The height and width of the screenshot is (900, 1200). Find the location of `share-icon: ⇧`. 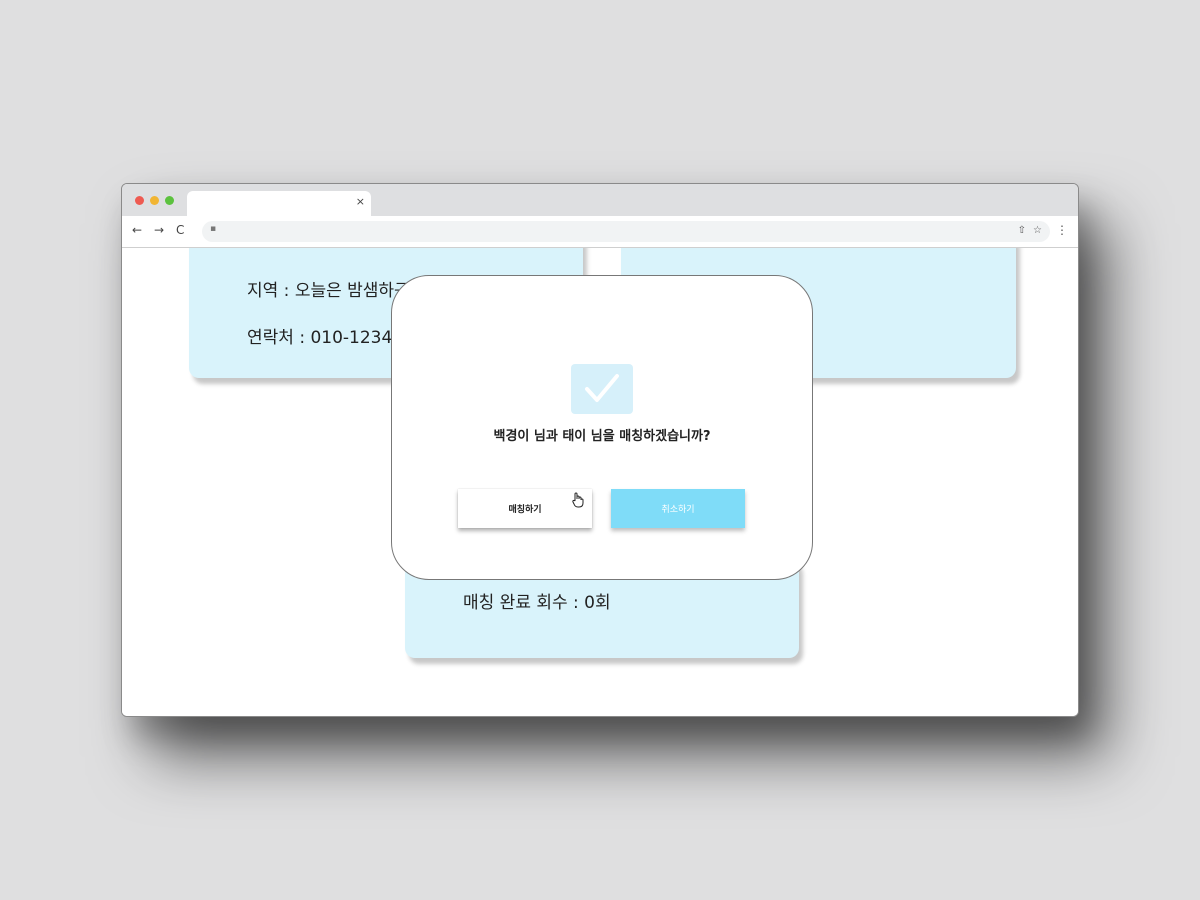

share-icon: ⇧ is located at coordinates (1022, 230).